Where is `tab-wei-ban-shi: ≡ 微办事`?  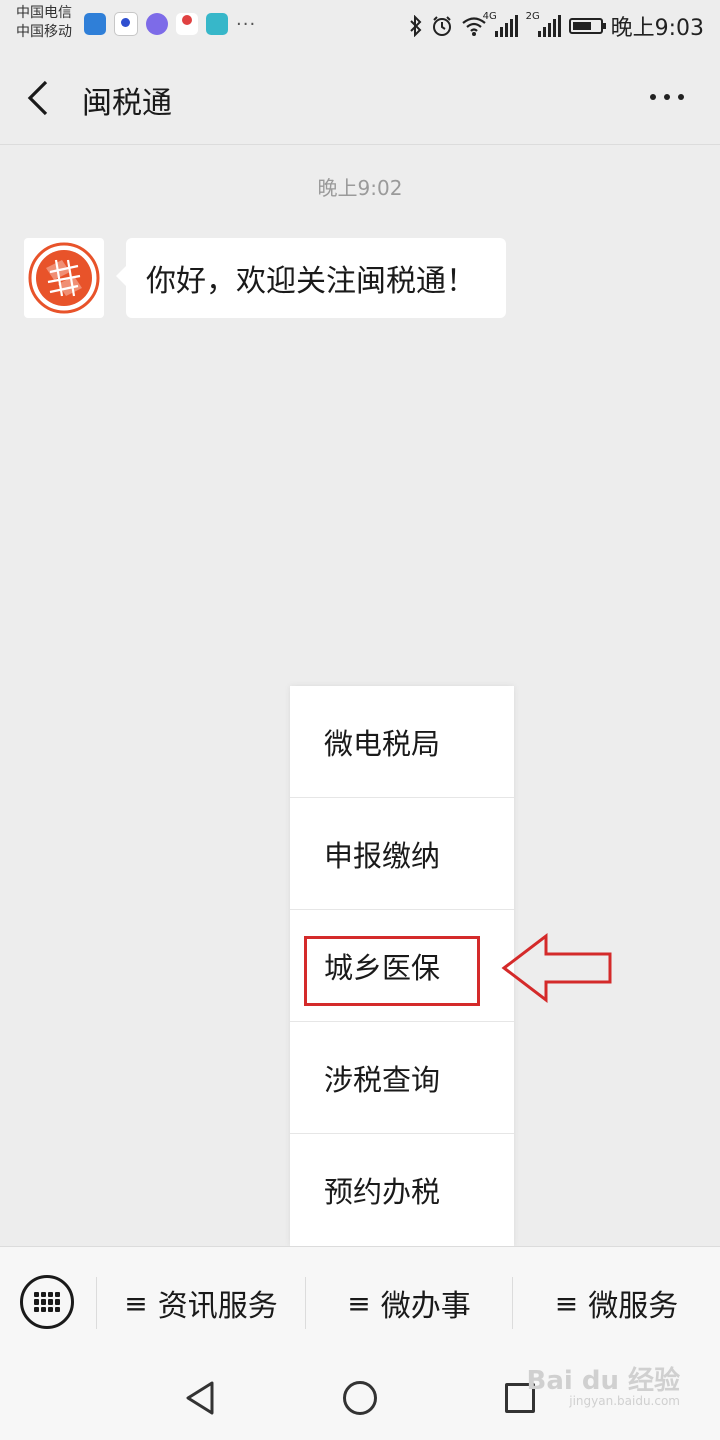
tab-wei-ban-shi: ≡ 微办事 is located at coordinates (409, 1303).